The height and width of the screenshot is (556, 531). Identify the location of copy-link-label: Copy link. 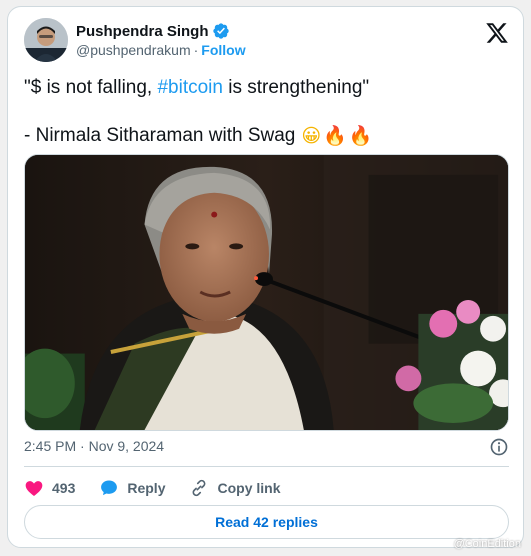
(249, 488).